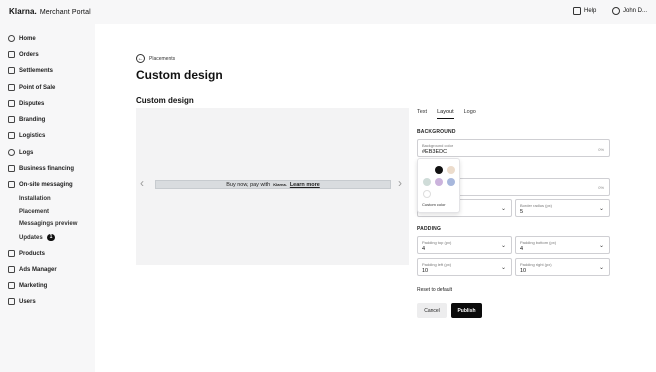 This screenshot has width=656, height=372. What do you see at coordinates (434, 204) in the screenshot?
I see `custom-color-button: Custom color` at bounding box center [434, 204].